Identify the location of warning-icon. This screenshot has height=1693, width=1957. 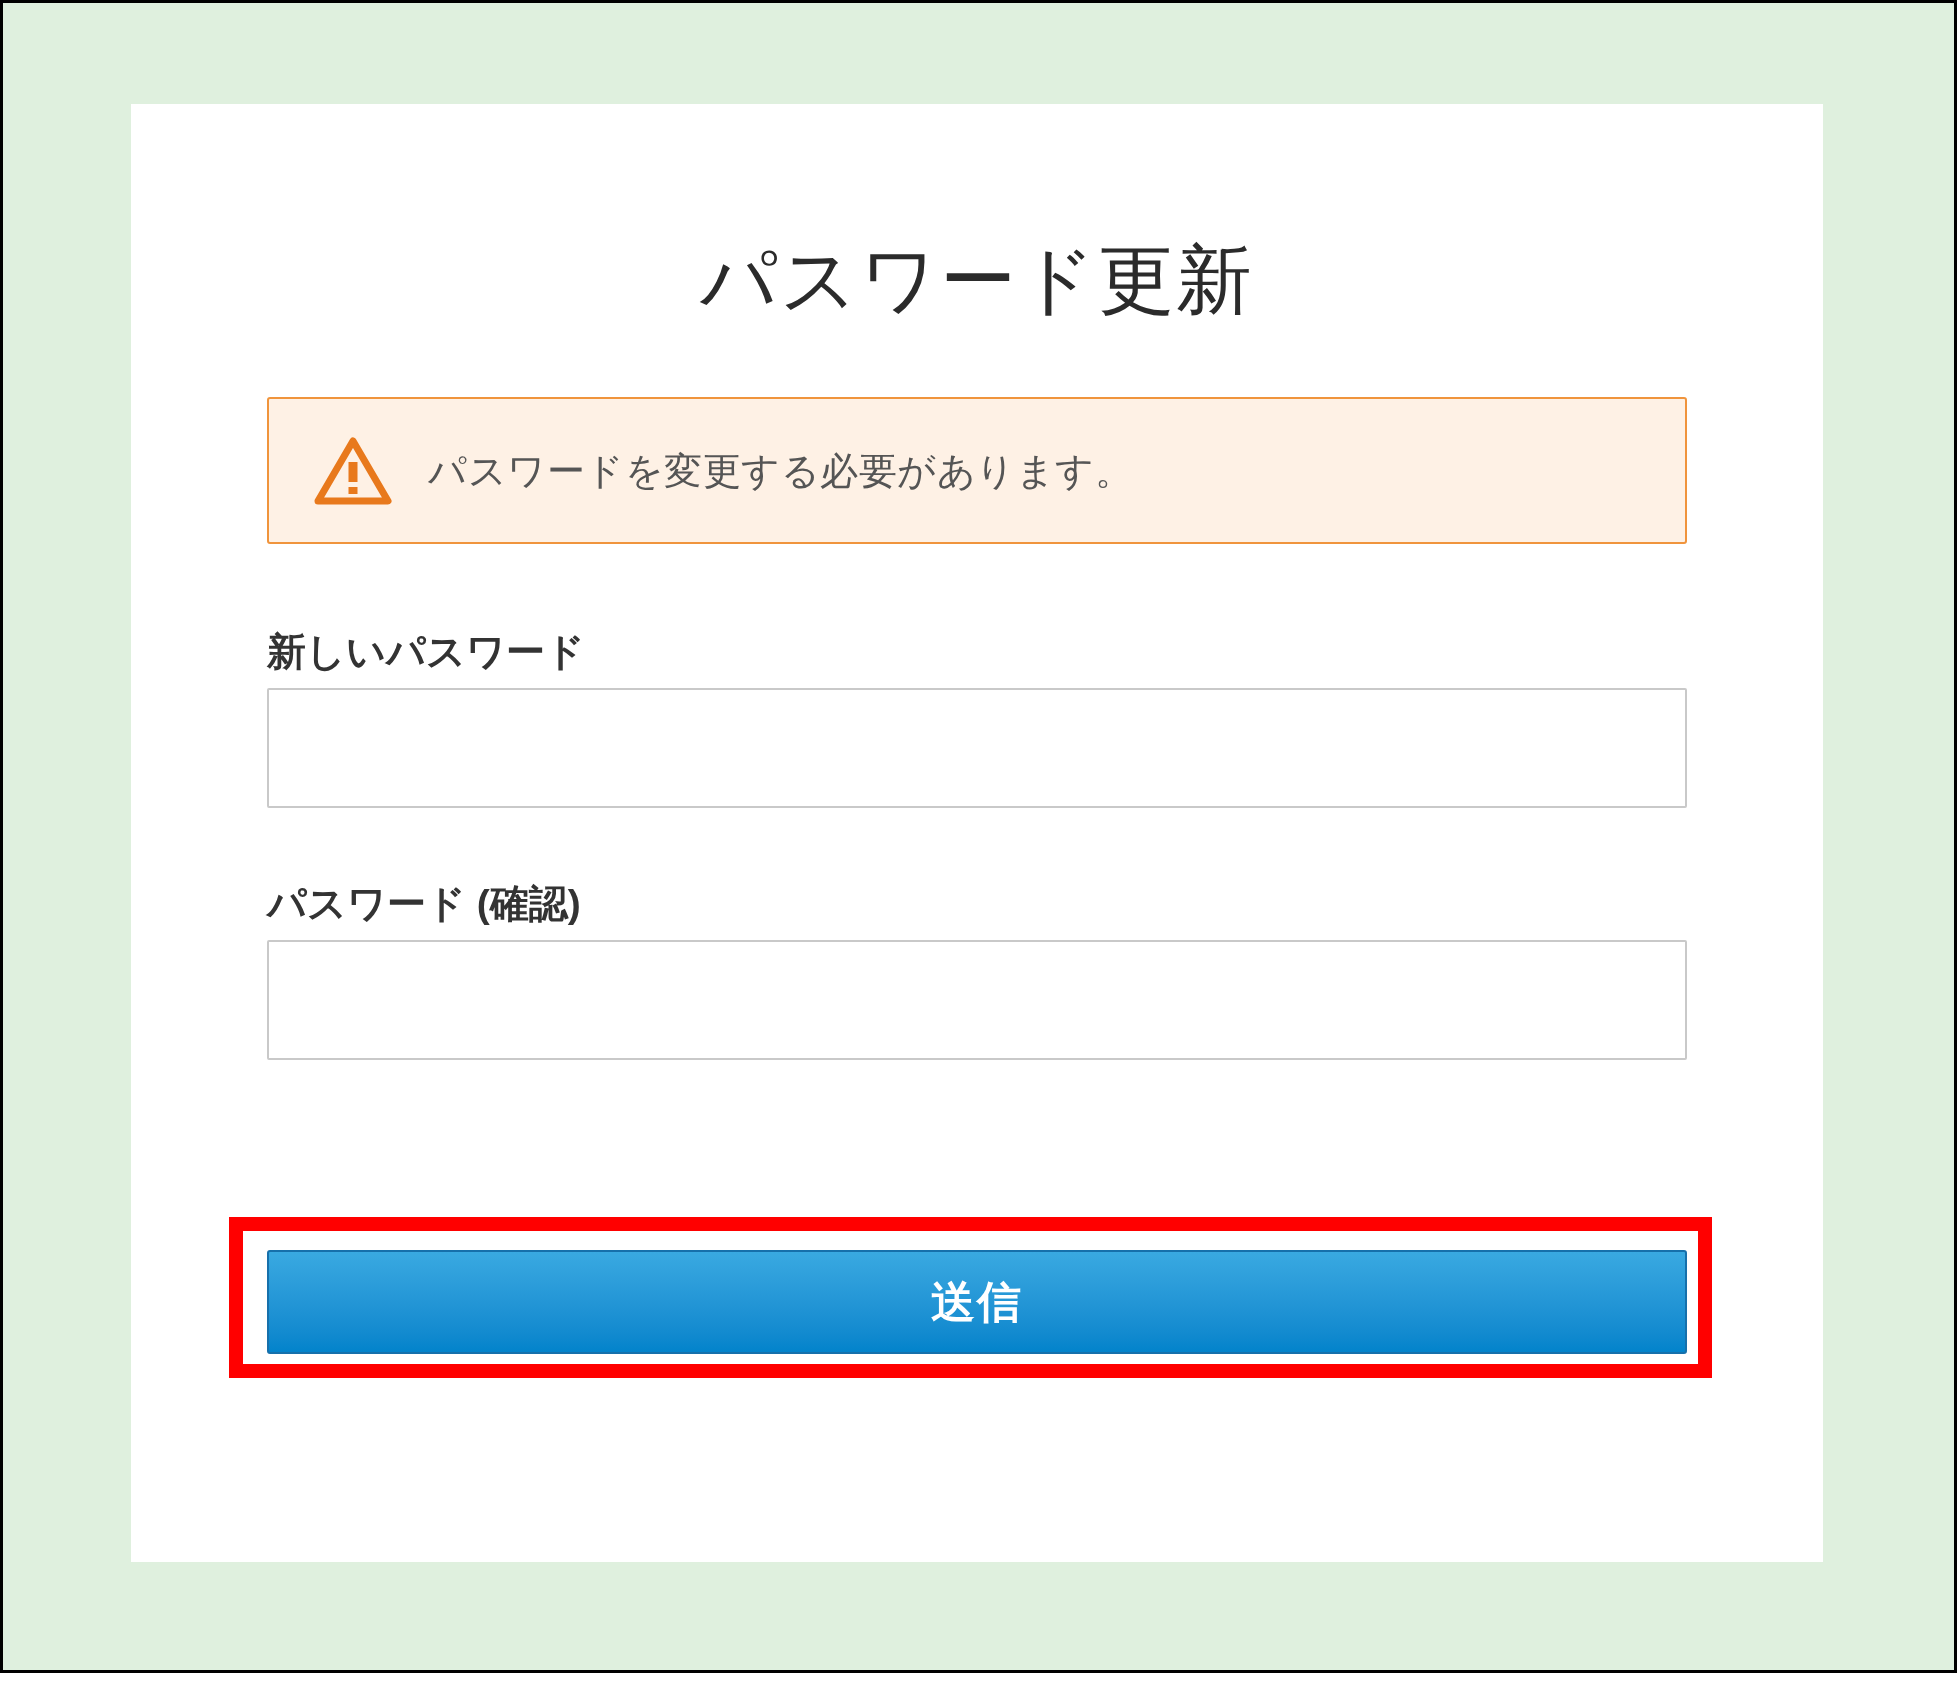
(353, 470).